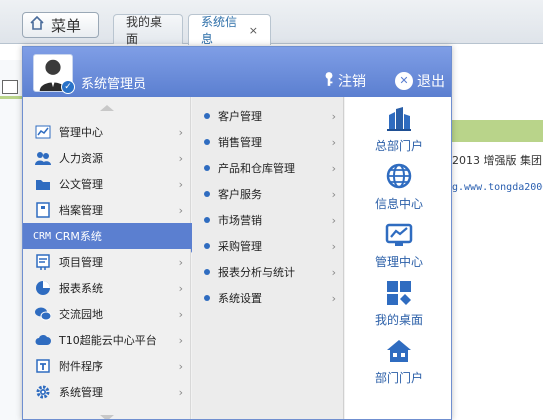 The height and width of the screenshot is (420, 543). Describe the element at coordinates (268, 194) in the screenshot. I see `submenu-item-customer-service: 客户服务 ›` at that location.